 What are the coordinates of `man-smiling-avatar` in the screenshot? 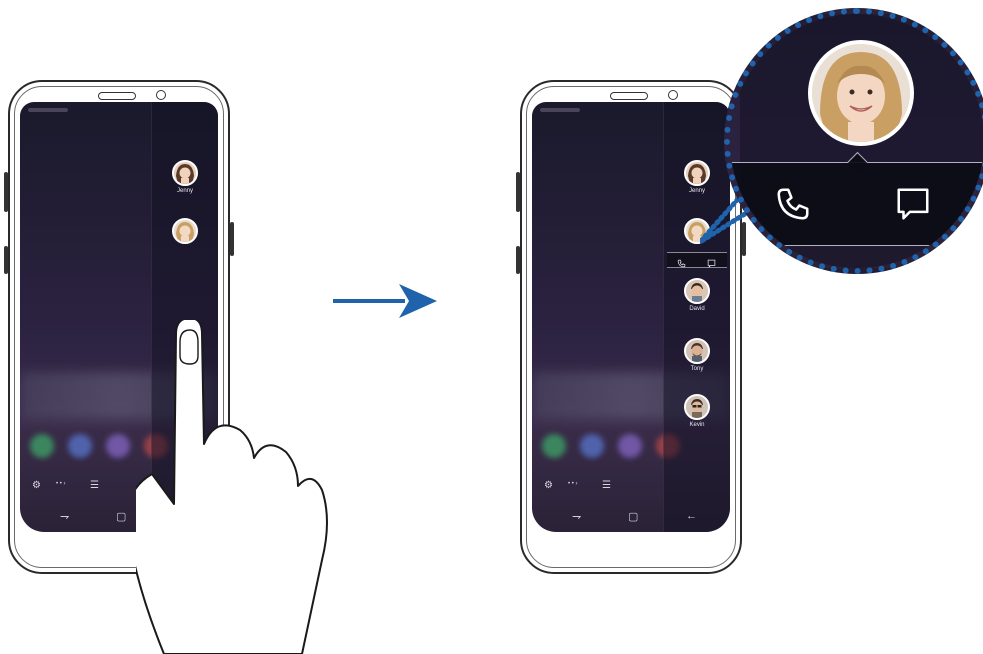 It's located at (697, 291).